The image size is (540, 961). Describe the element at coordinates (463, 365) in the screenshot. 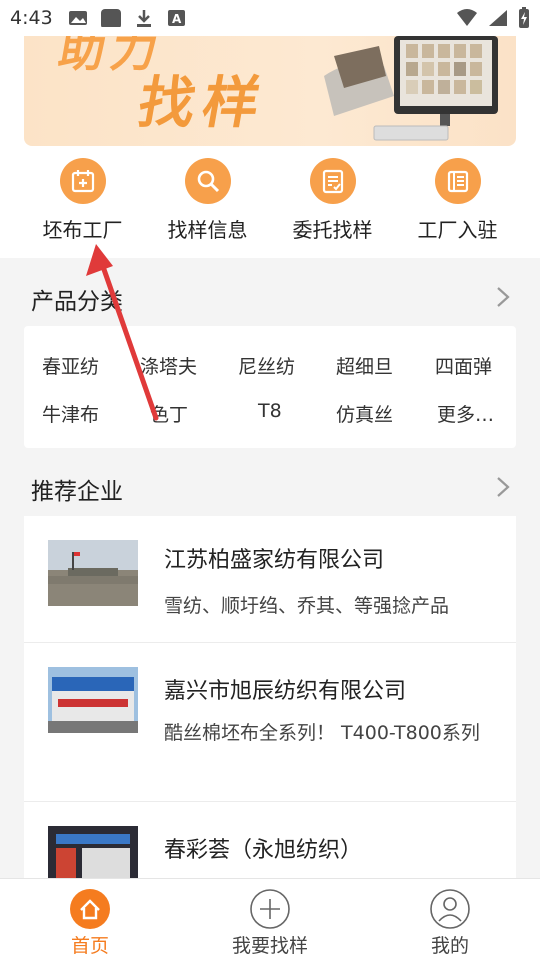

I see `category-item: 四面弹` at that location.